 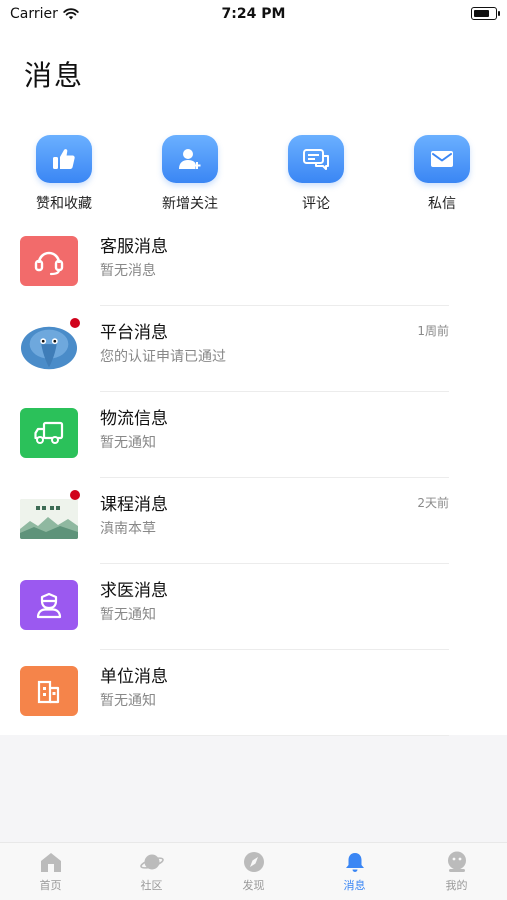 What do you see at coordinates (253, 521) in the screenshot?
I see `message-row-course: 课程消息 滇南本草 2天前` at bounding box center [253, 521].